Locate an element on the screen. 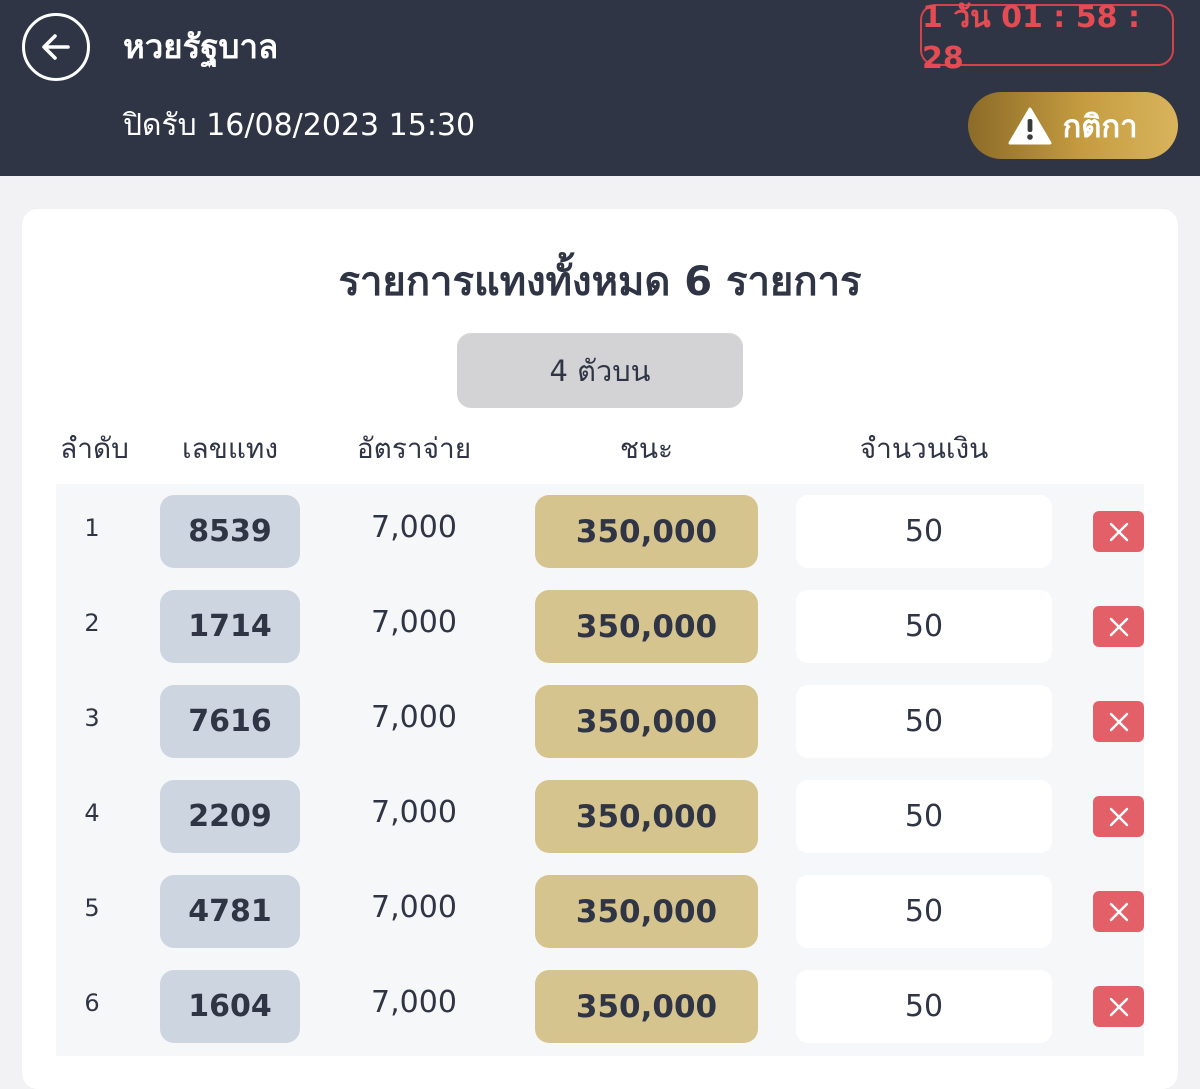 This screenshot has width=1200, height=1089. countdown-timer: 1 วัน 01 : 58 : 28 is located at coordinates (1047, 38).